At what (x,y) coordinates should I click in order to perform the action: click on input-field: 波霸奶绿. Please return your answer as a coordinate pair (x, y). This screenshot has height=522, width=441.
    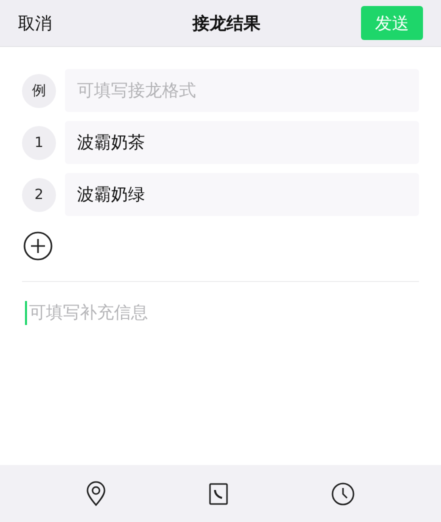
    Looking at the image, I should click on (242, 194).